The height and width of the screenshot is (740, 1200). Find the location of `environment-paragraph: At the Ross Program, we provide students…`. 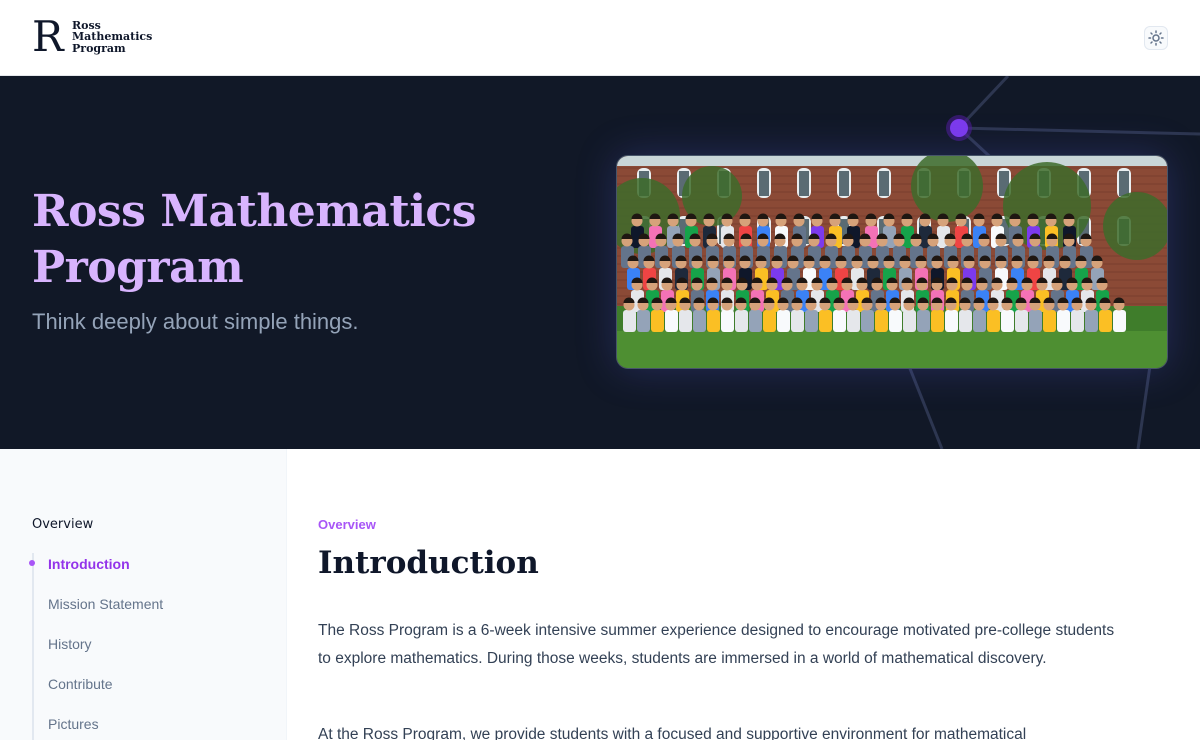

environment-paragraph: At the Ross Program, we provide students… is located at coordinates (672, 733).